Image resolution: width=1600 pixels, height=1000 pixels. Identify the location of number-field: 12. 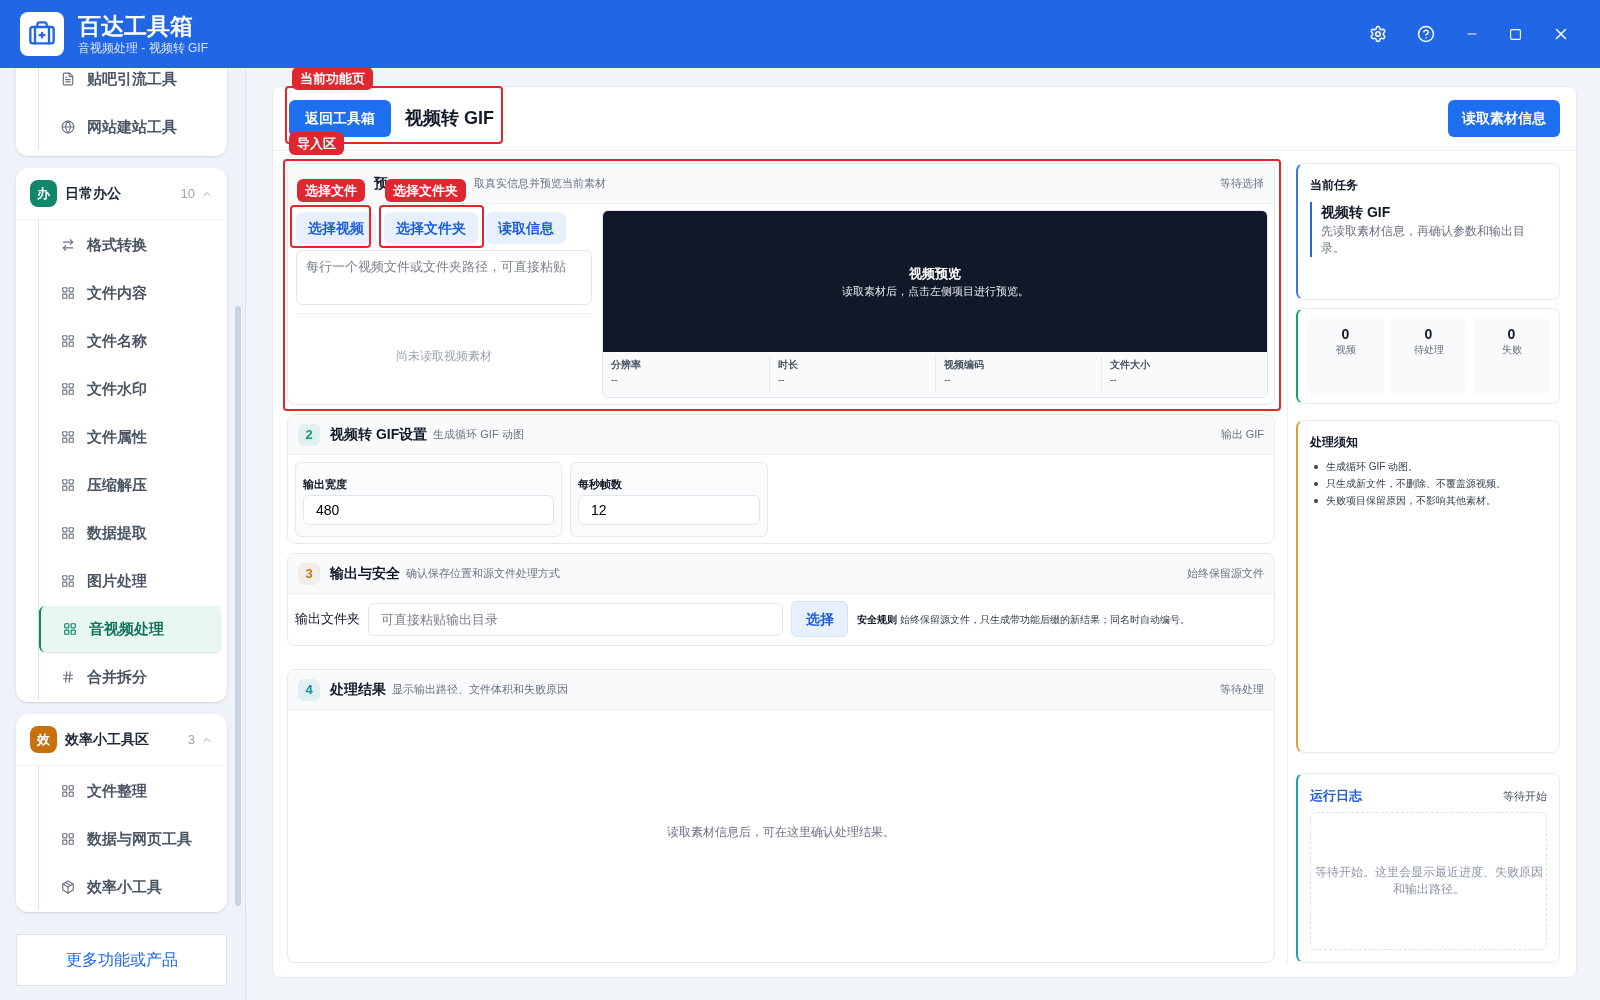
(669, 509).